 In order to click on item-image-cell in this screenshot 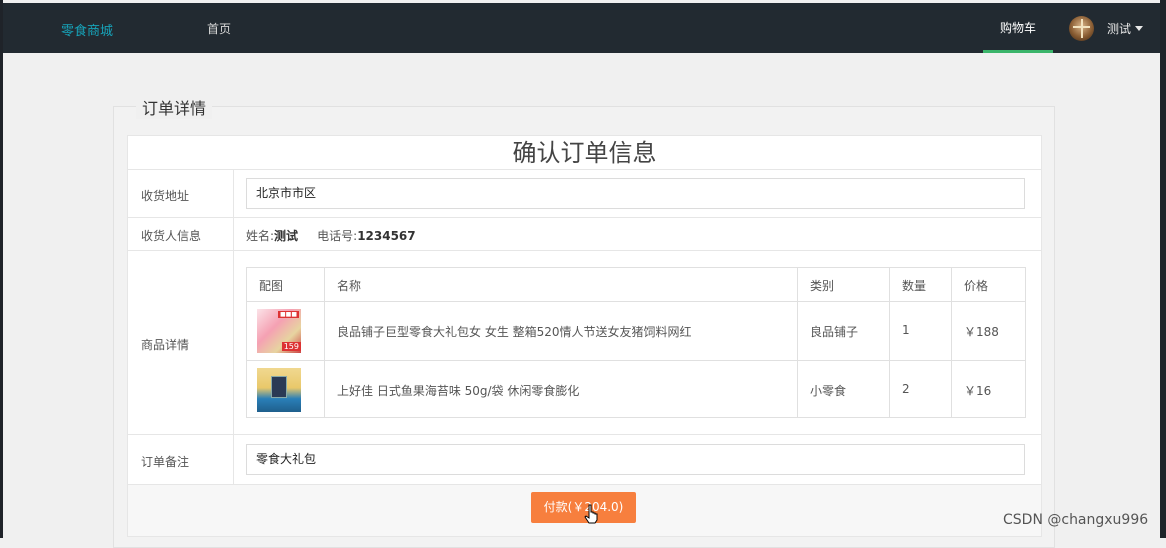, I will do `click(285, 389)`.